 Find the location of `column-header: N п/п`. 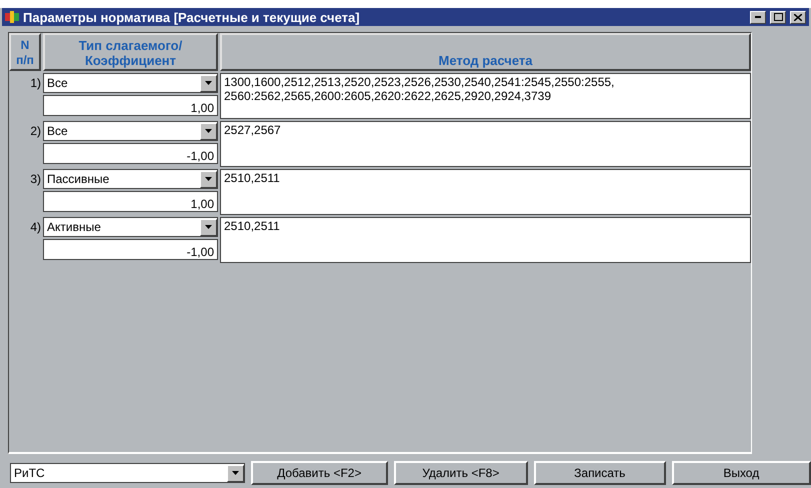

column-header: N п/п is located at coordinates (25, 52).